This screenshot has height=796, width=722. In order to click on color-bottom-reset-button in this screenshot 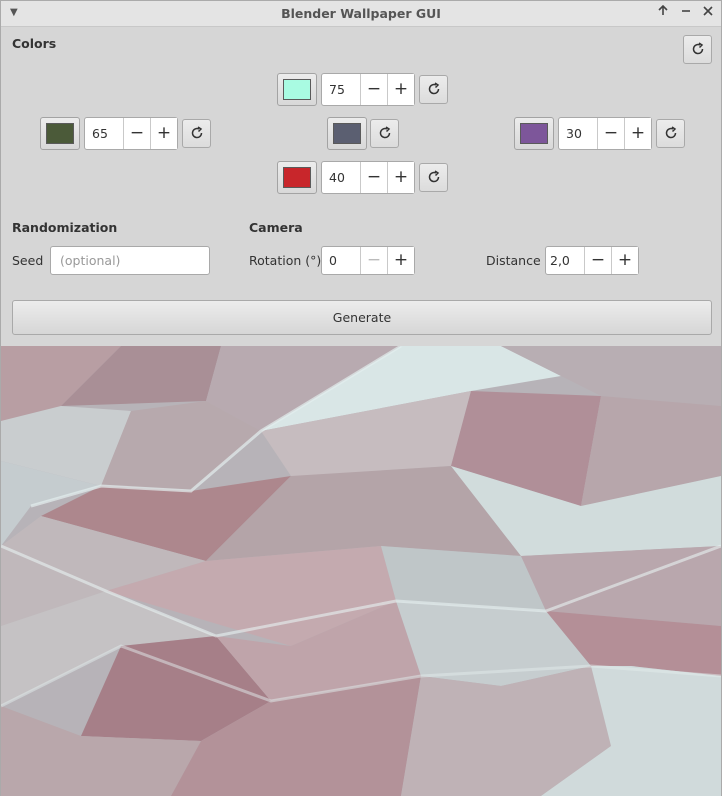, I will do `click(433, 177)`.